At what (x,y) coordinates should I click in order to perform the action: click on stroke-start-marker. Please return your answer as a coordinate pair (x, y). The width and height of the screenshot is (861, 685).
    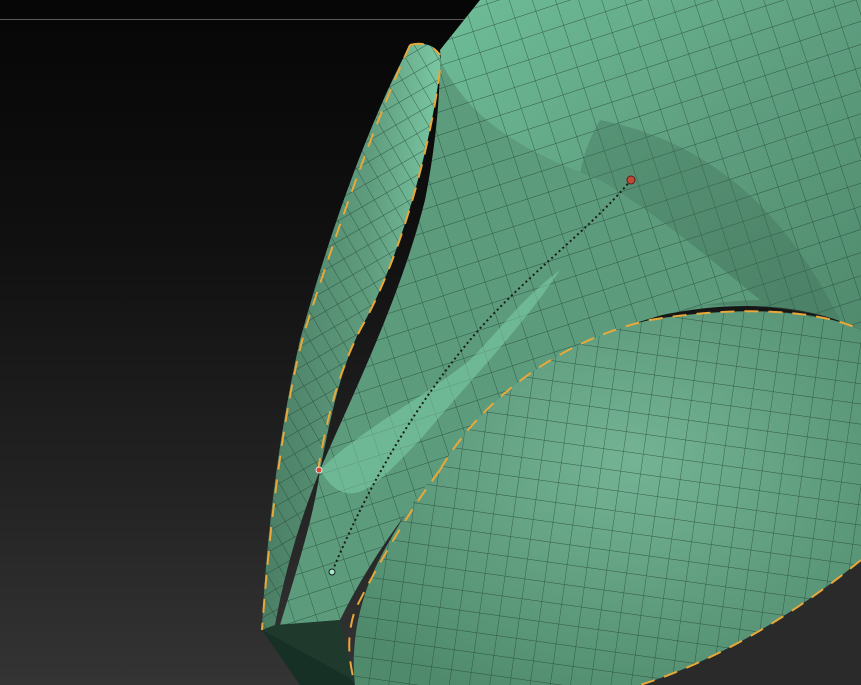
    Looking at the image, I should click on (631, 180).